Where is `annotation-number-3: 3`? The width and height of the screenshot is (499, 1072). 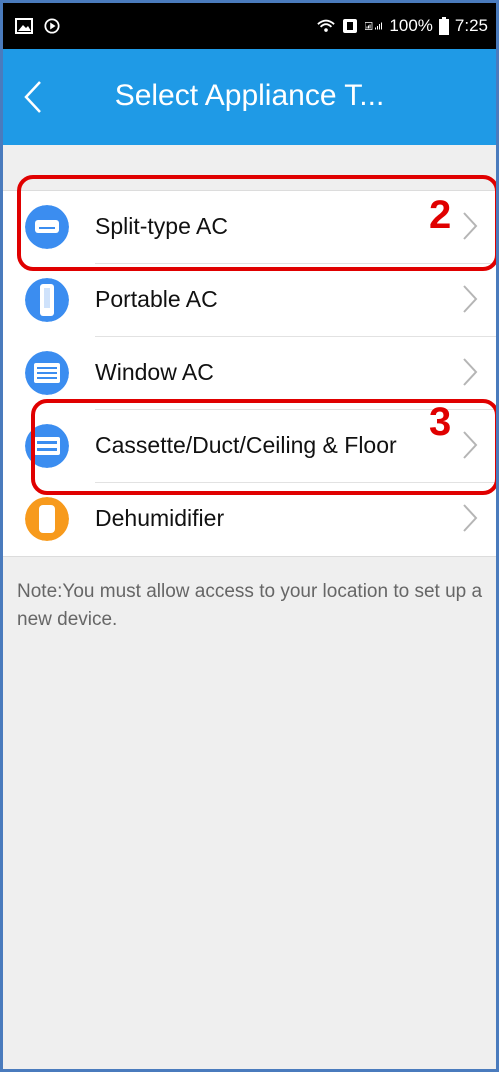 annotation-number-3: 3 is located at coordinates (440, 422).